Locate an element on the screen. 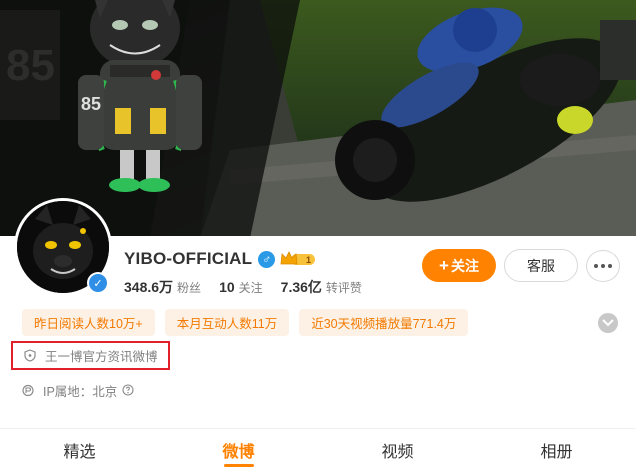 This screenshot has height=470, width=636. customer-service-label: 客服 is located at coordinates (541, 265).